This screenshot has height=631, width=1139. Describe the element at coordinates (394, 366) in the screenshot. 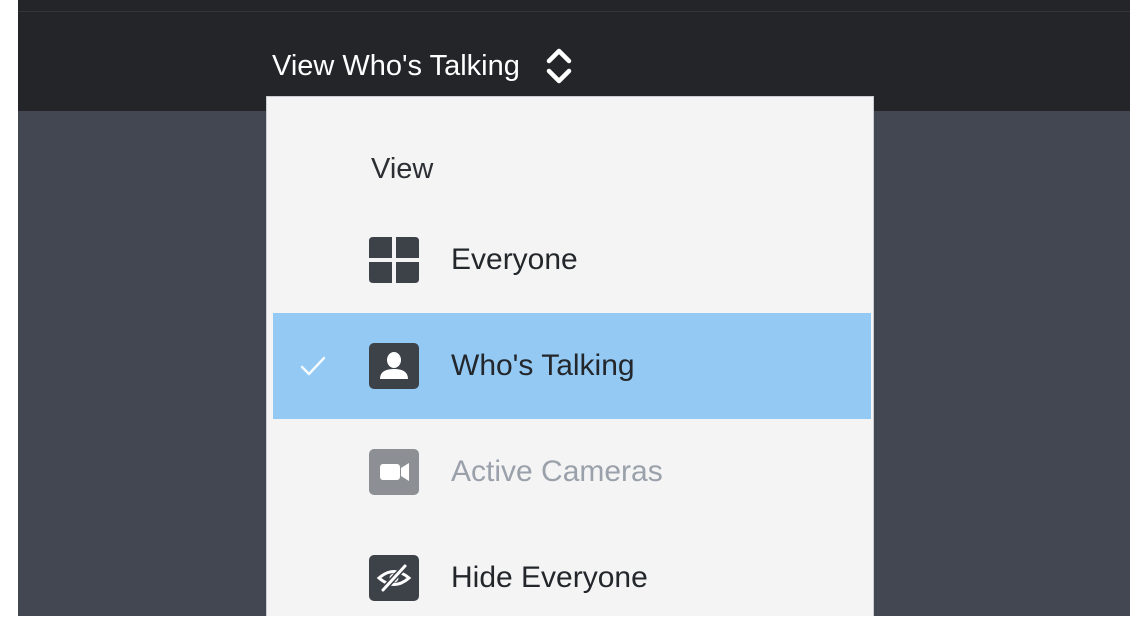

I see `person-icon` at that location.